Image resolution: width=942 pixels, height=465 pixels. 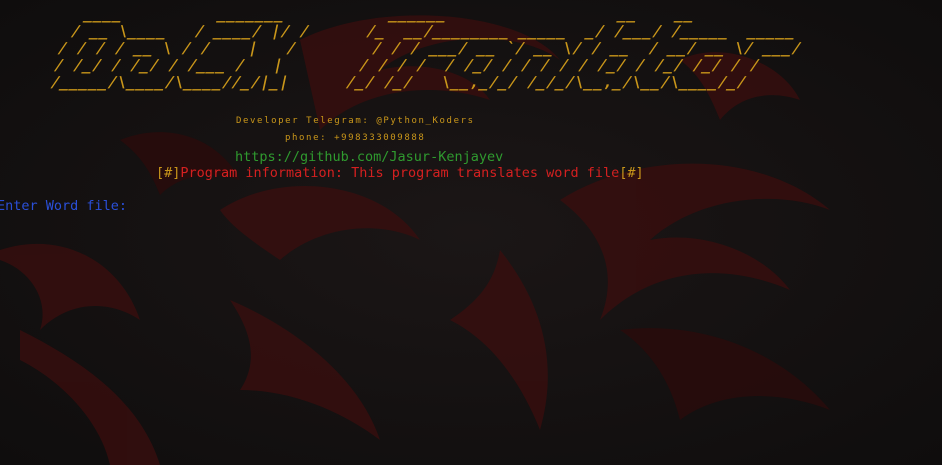 What do you see at coordinates (68, 206) in the screenshot?
I see `prompt-label: Enter Word file:` at bounding box center [68, 206].